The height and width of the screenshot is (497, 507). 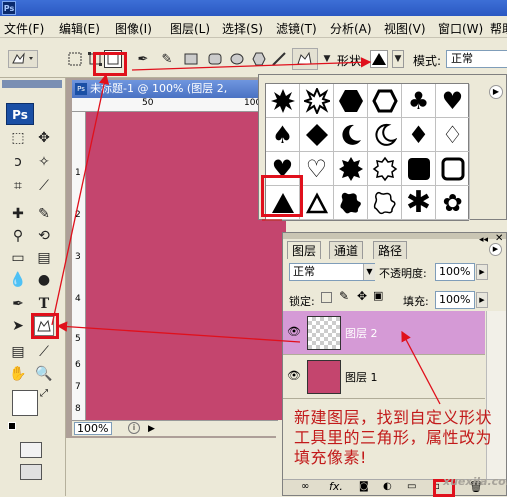 What do you see at coordinates (393, 437) in the screenshot?
I see `annotation-note: 新建图层，找到自定义形状工具里的三角形，属性改为填充像素!` at bounding box center [393, 437].